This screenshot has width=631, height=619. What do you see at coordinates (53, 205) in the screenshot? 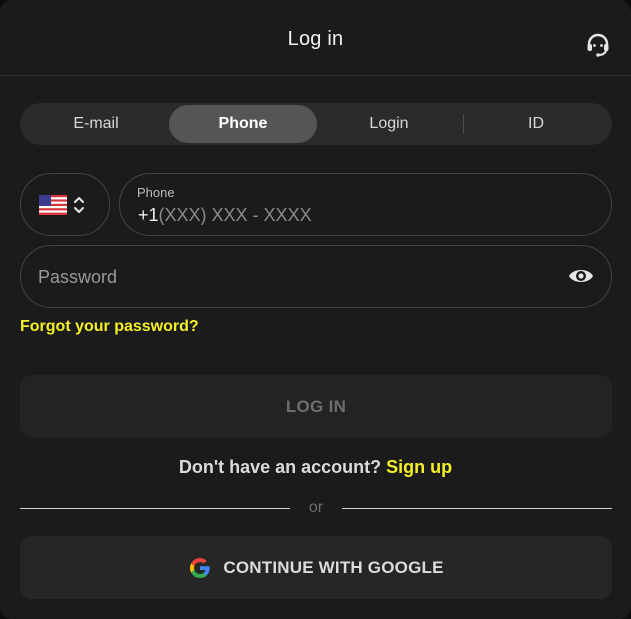
I see `us-flag-icon` at bounding box center [53, 205].